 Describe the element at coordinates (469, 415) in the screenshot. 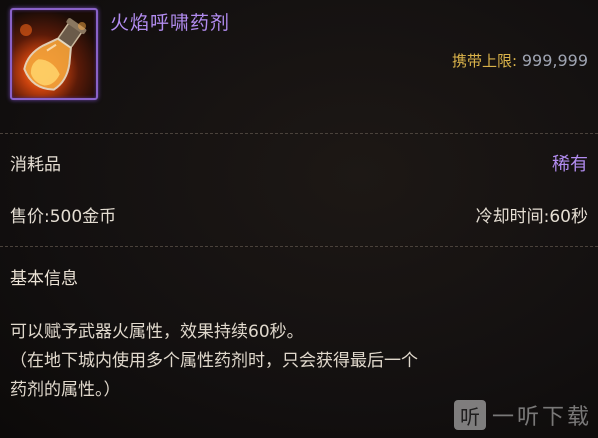

I see `watermark-logo: 听` at that location.